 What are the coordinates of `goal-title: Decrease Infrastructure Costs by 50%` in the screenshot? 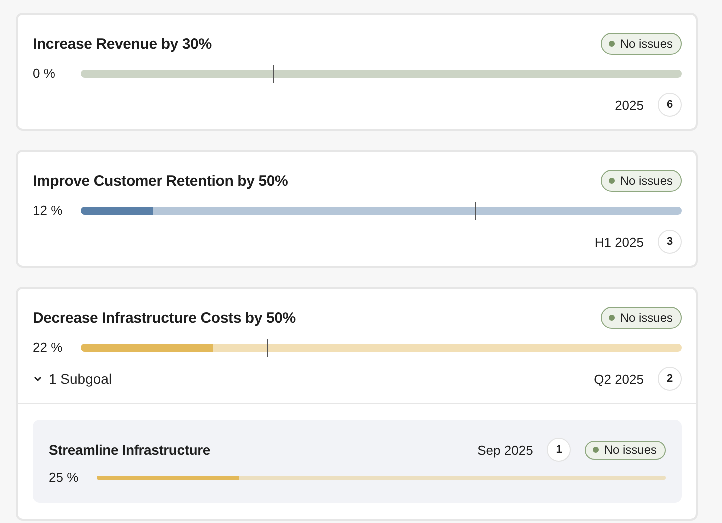 It's located at (164, 318).